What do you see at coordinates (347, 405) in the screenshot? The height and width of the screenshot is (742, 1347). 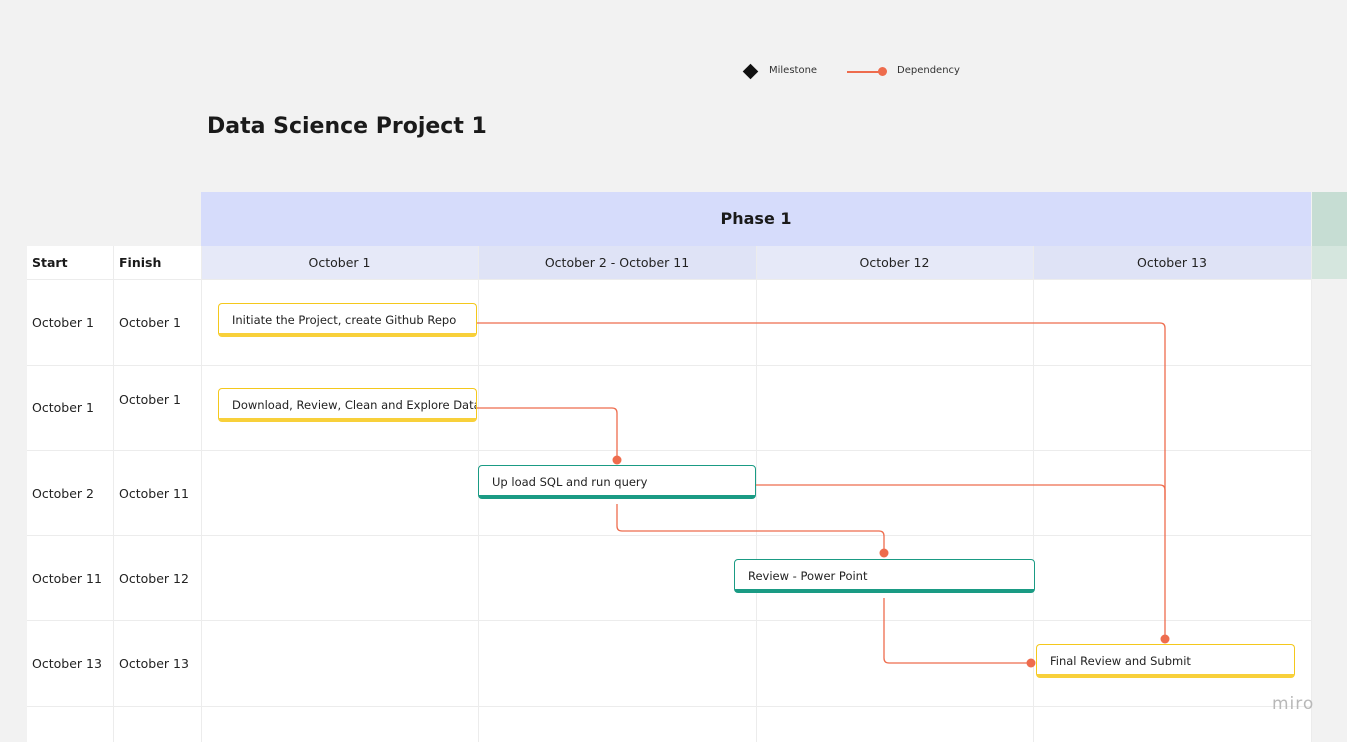 I see `task-card: Download, Review, Clean and Explore Data` at bounding box center [347, 405].